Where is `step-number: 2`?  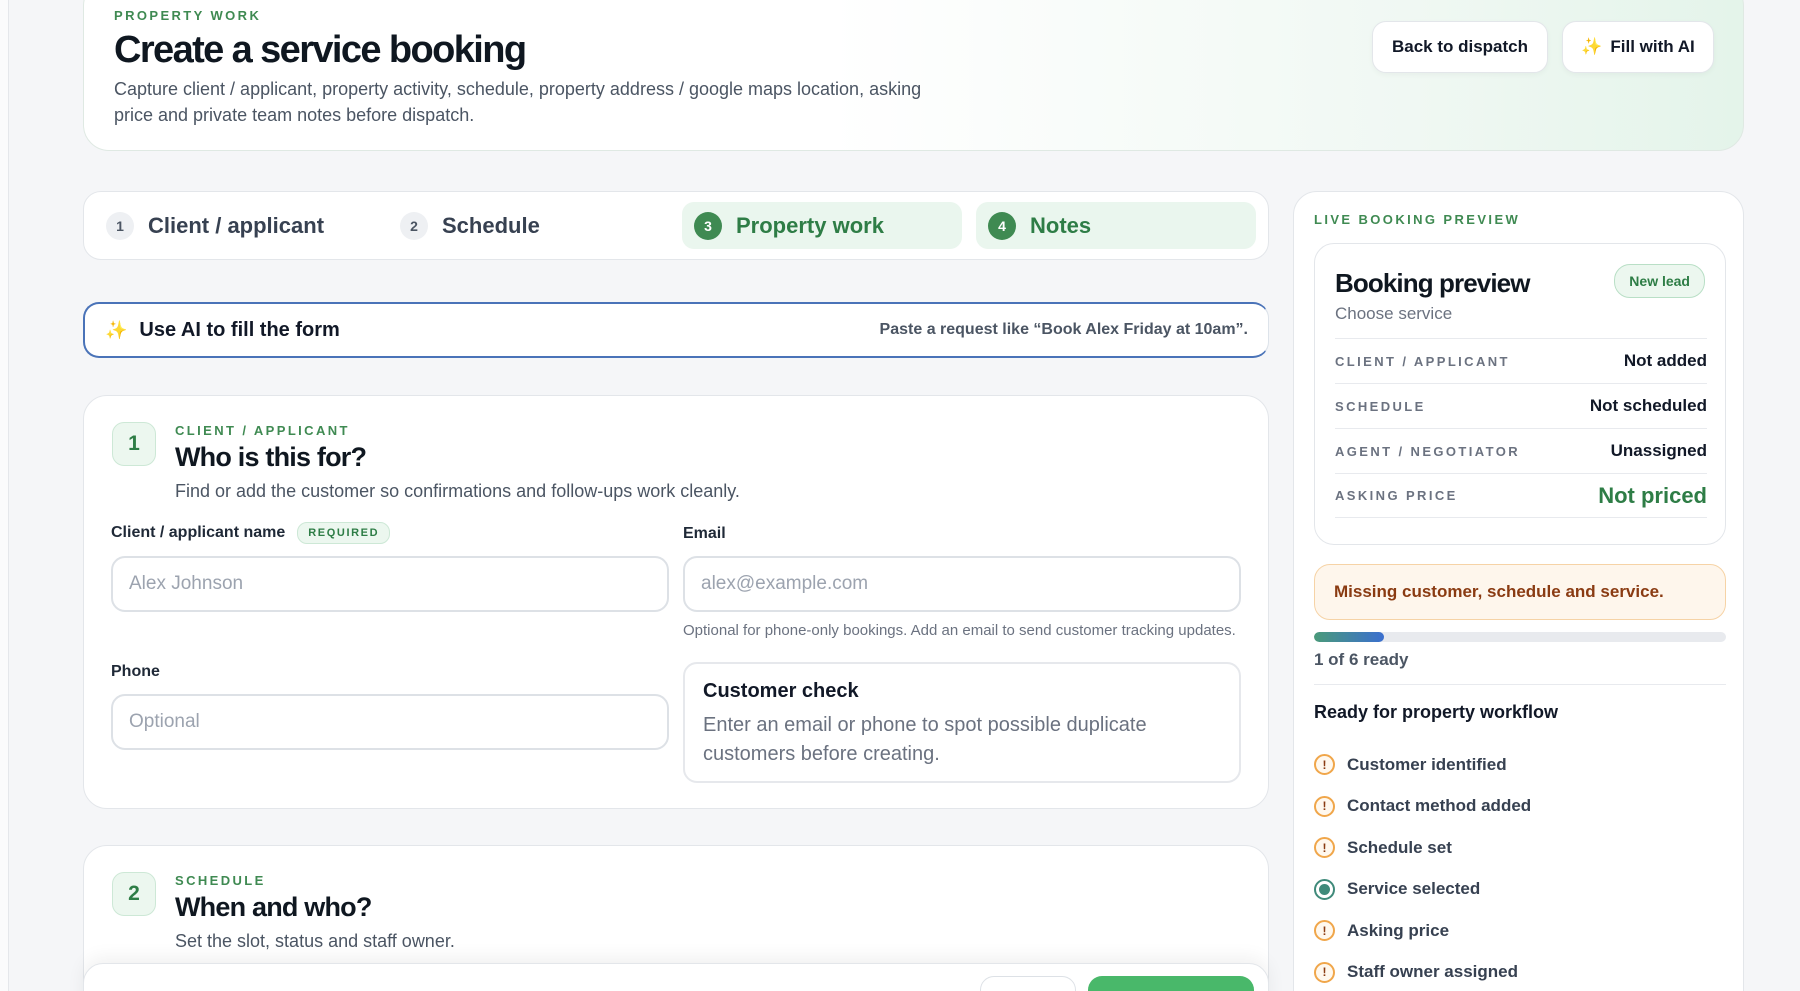 step-number: 2 is located at coordinates (414, 225).